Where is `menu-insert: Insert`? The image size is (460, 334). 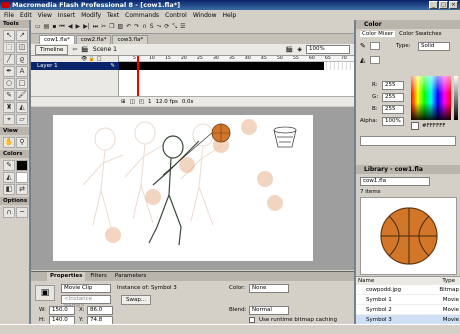
menu-insert: Insert is located at coordinates (66, 15).